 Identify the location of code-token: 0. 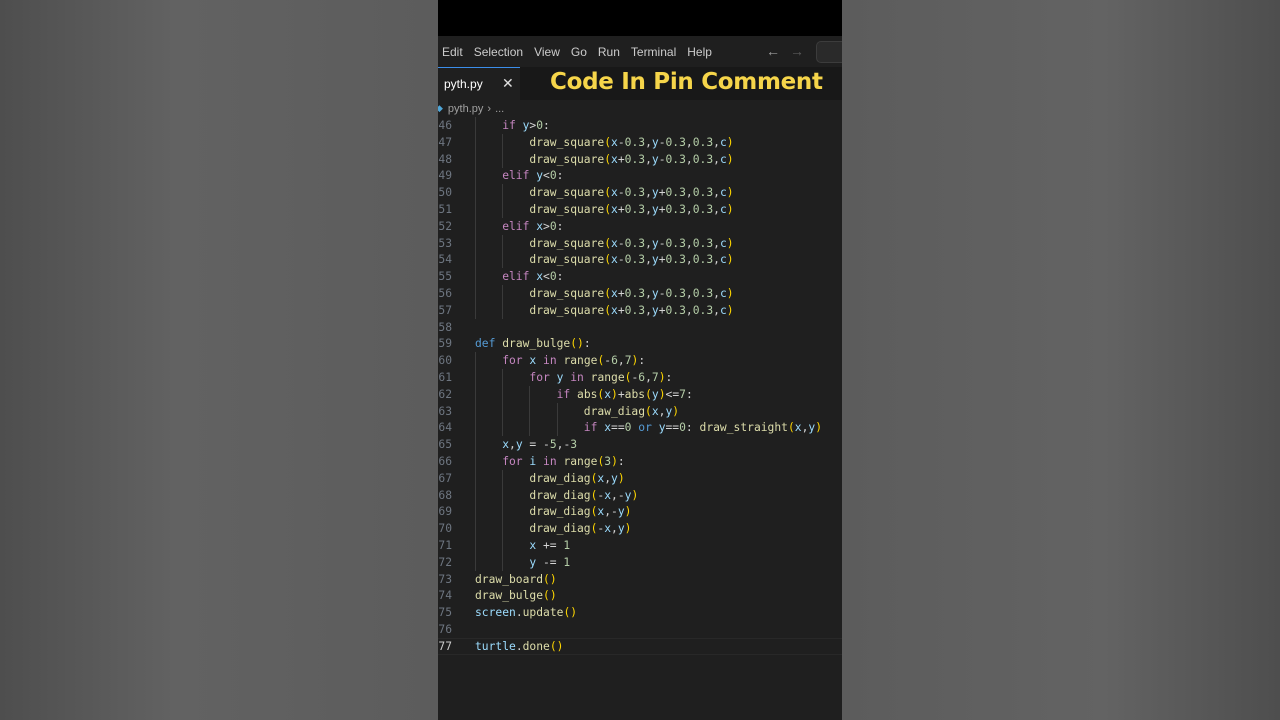
(553, 226).